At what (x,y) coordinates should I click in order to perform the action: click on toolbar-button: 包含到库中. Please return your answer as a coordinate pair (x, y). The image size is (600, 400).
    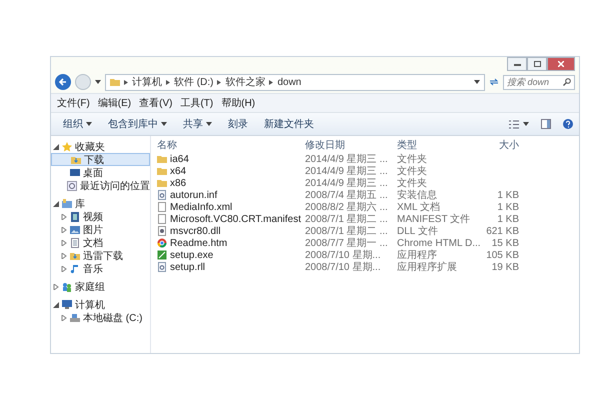
    Looking at the image, I should click on (137, 124).